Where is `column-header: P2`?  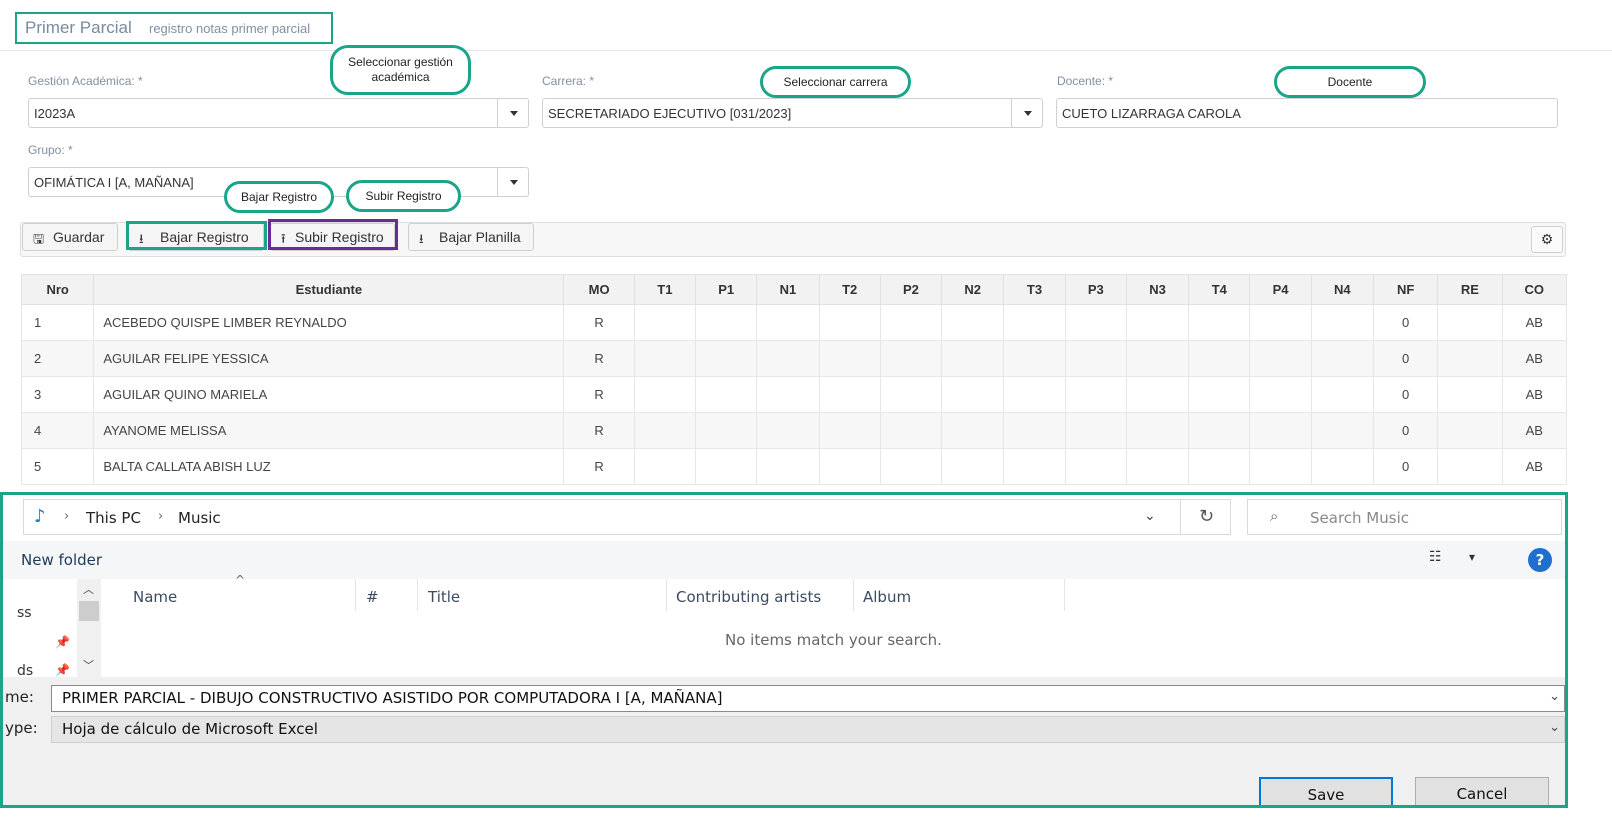 column-header: P2 is located at coordinates (911, 289).